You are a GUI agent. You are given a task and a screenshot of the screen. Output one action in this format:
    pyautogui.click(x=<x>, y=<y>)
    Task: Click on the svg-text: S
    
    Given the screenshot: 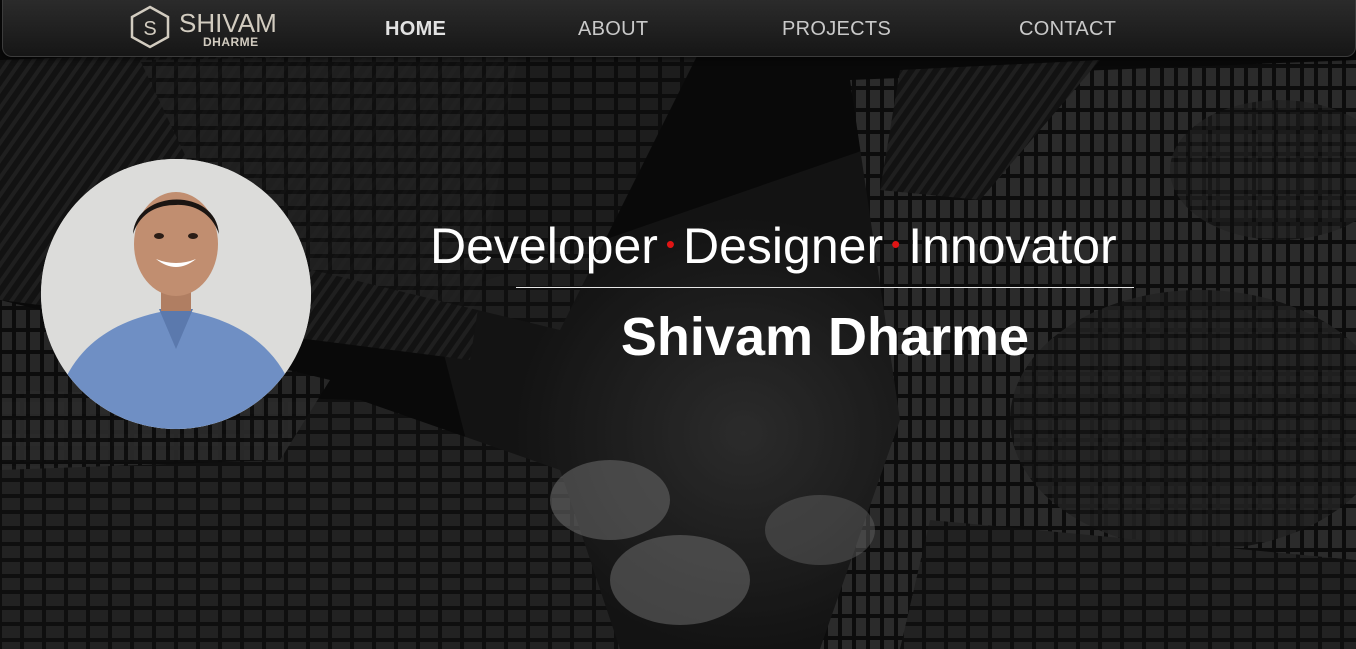 What is the action you would take?
    pyautogui.click(x=149, y=29)
    